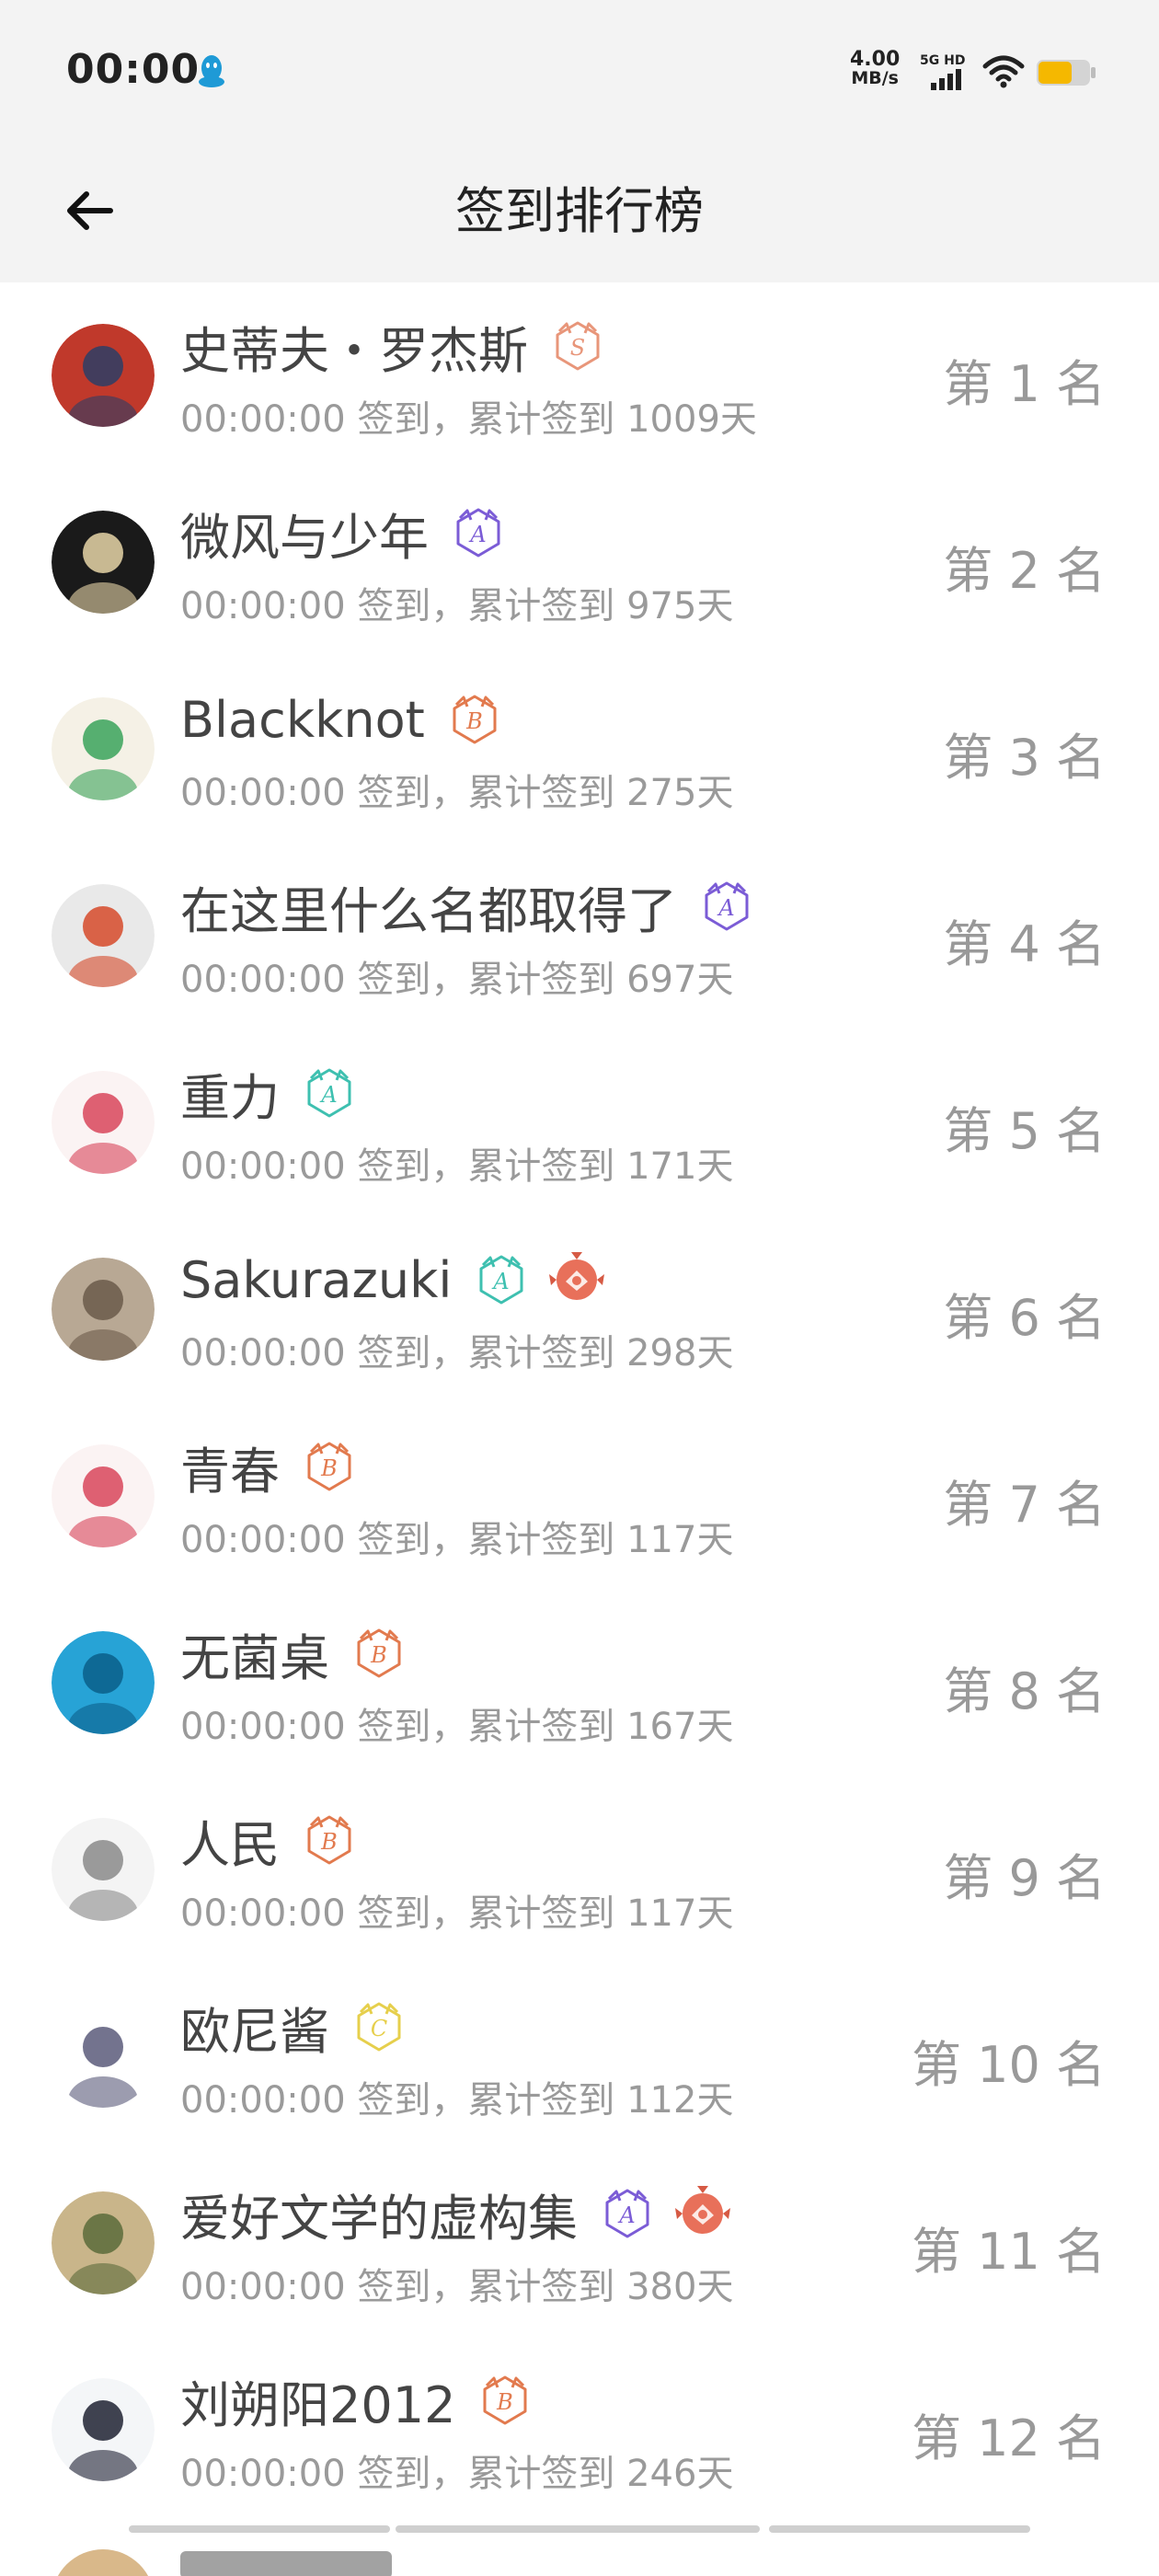  Describe the element at coordinates (230, 1097) in the screenshot. I see `user-name: 重力` at that location.